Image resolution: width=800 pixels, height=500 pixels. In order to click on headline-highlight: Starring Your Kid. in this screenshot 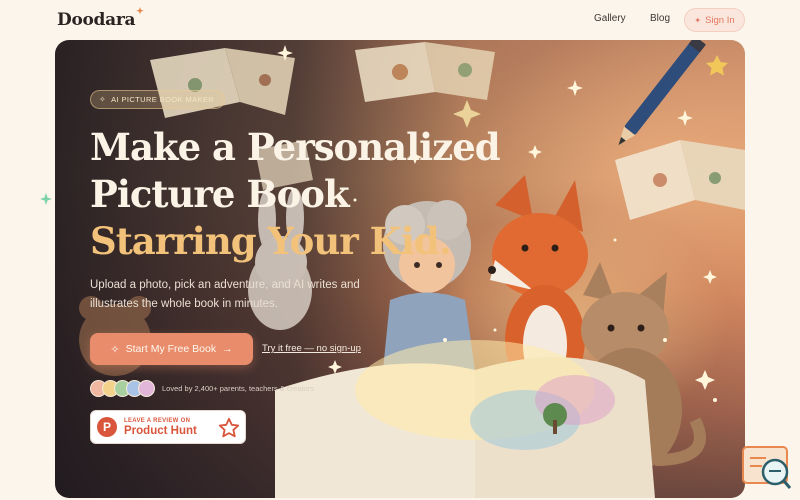, I will do `click(271, 241)`.